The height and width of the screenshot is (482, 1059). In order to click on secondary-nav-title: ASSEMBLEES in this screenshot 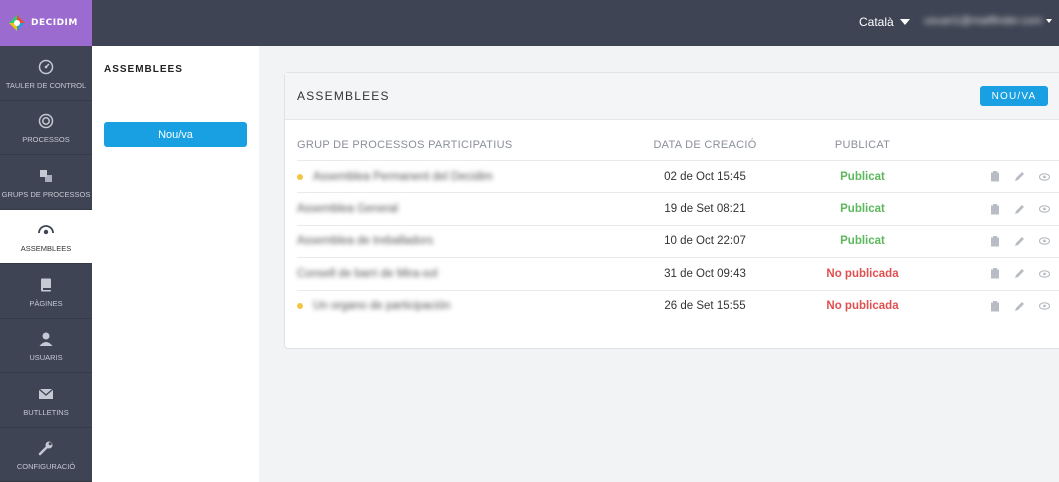, I will do `click(143, 69)`.